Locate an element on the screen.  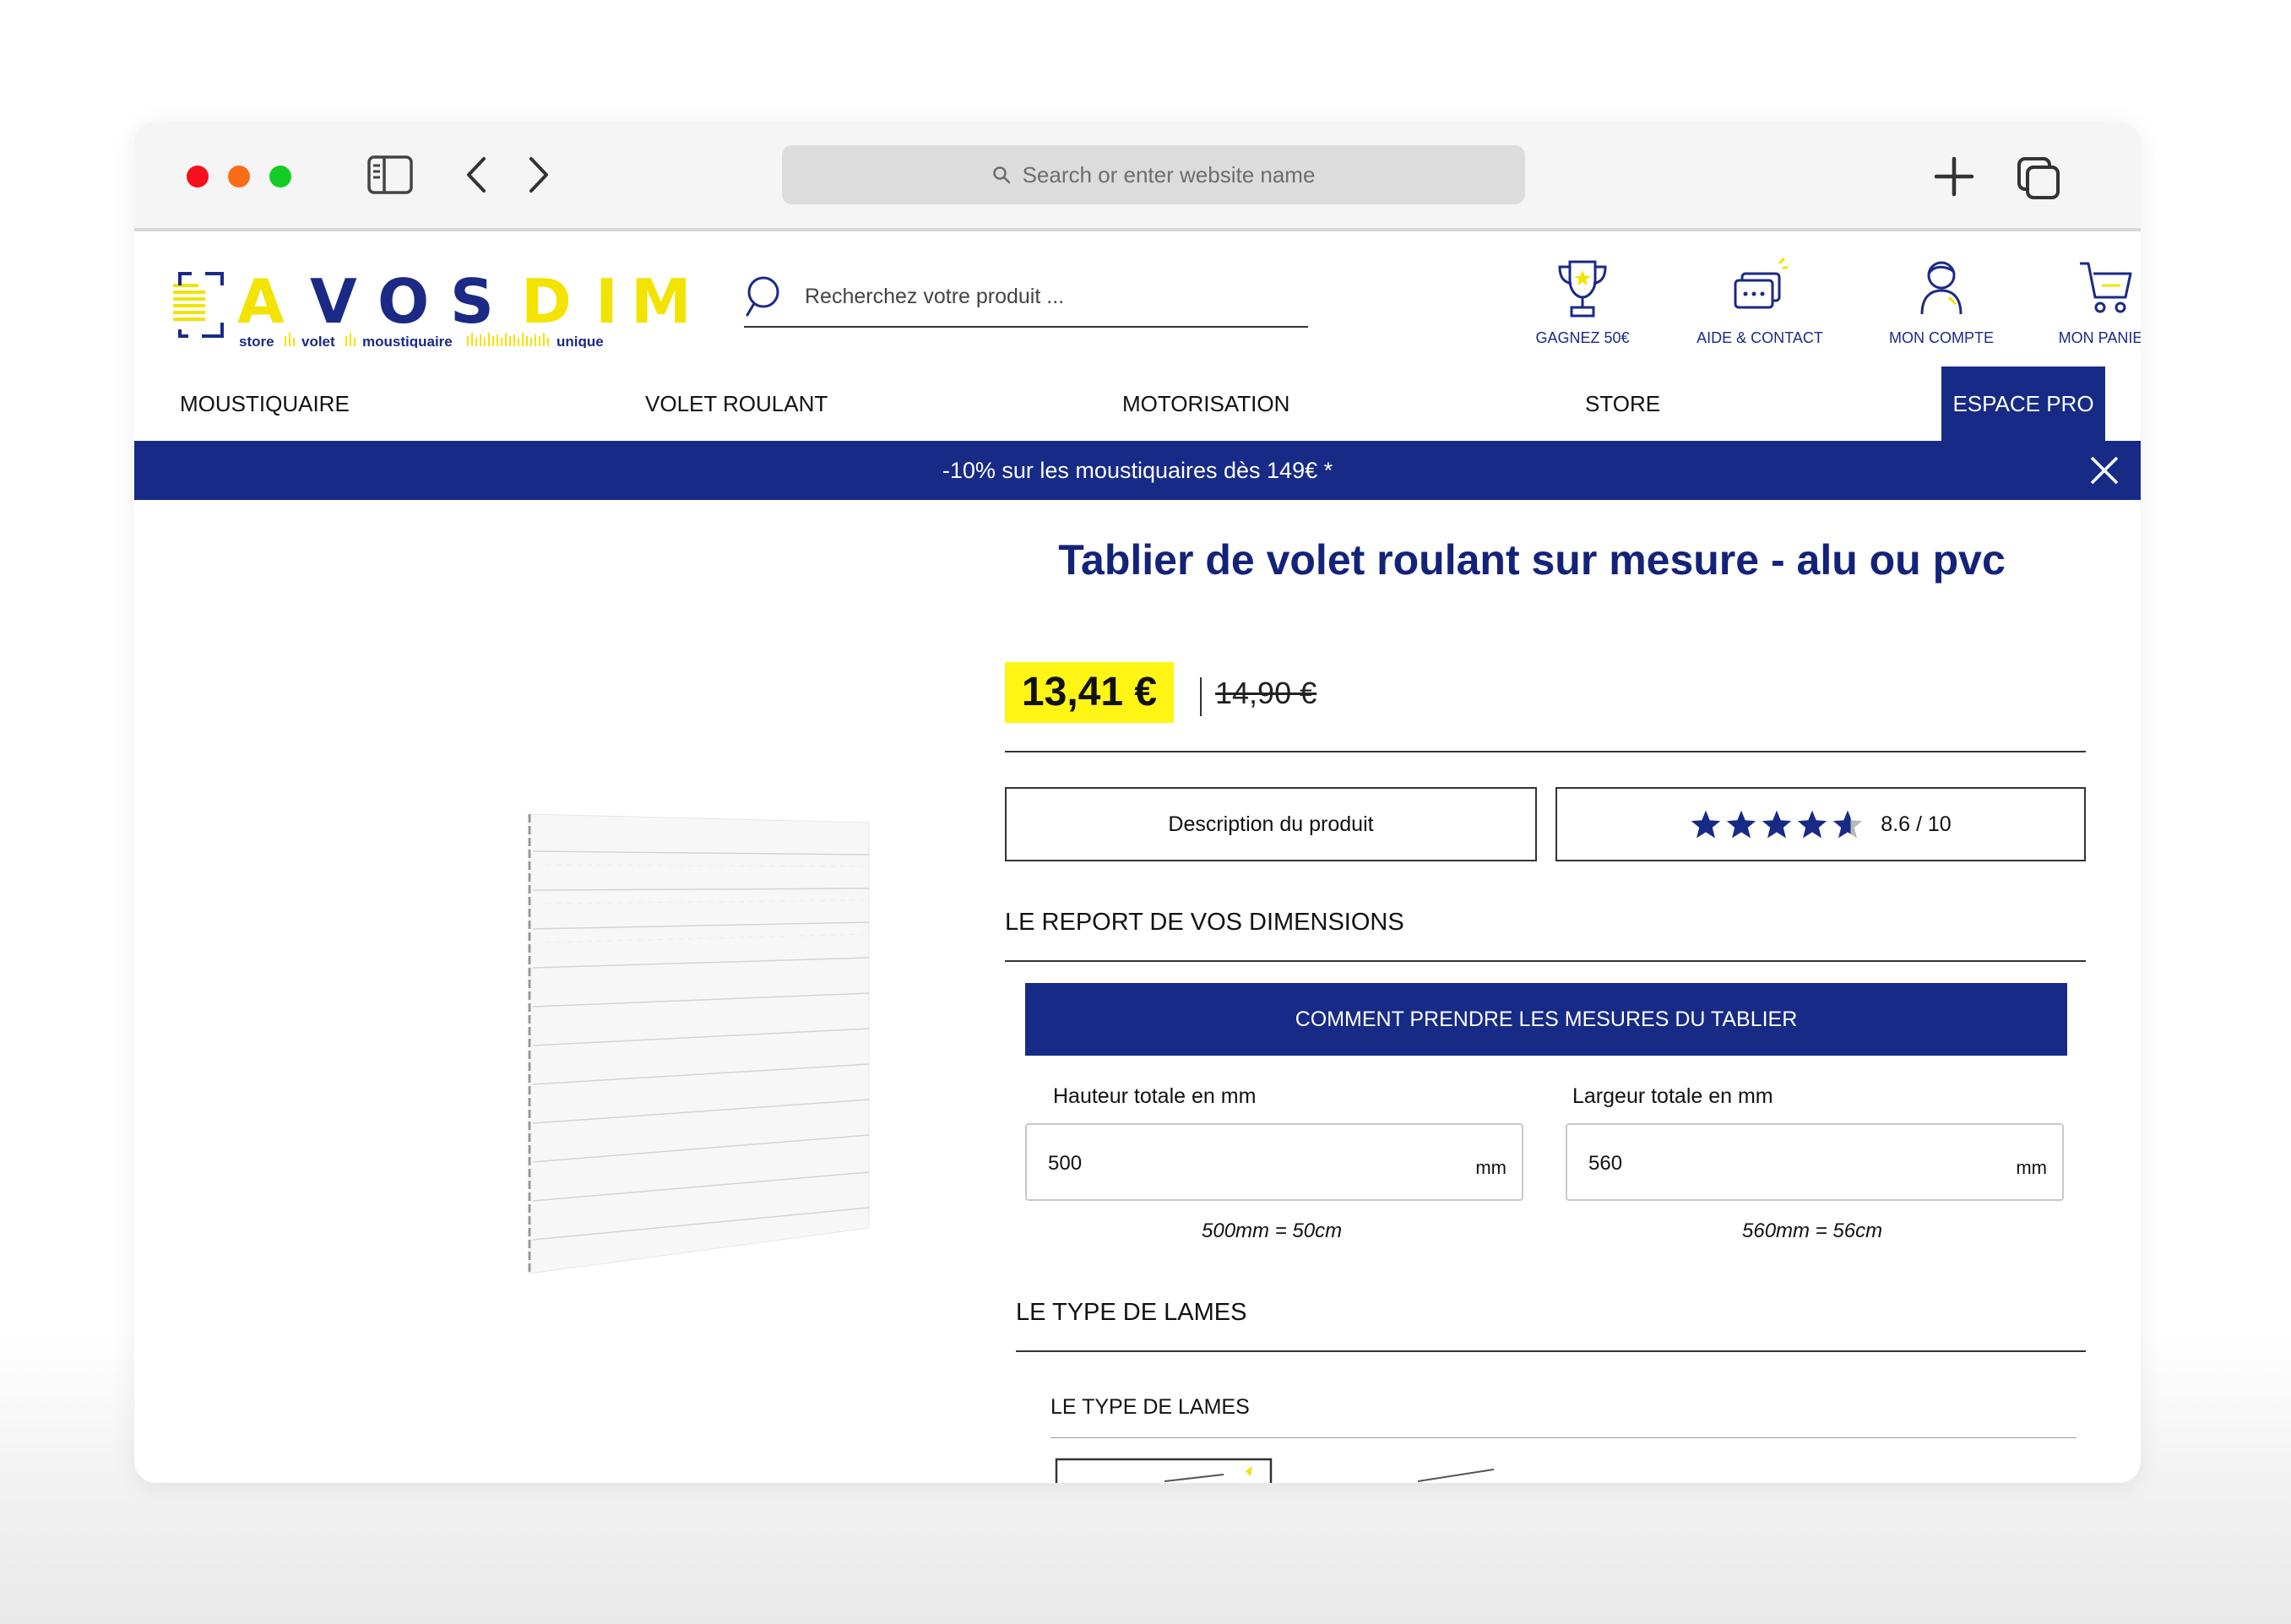
product-price: 13,41 € is located at coordinates (1089, 692).